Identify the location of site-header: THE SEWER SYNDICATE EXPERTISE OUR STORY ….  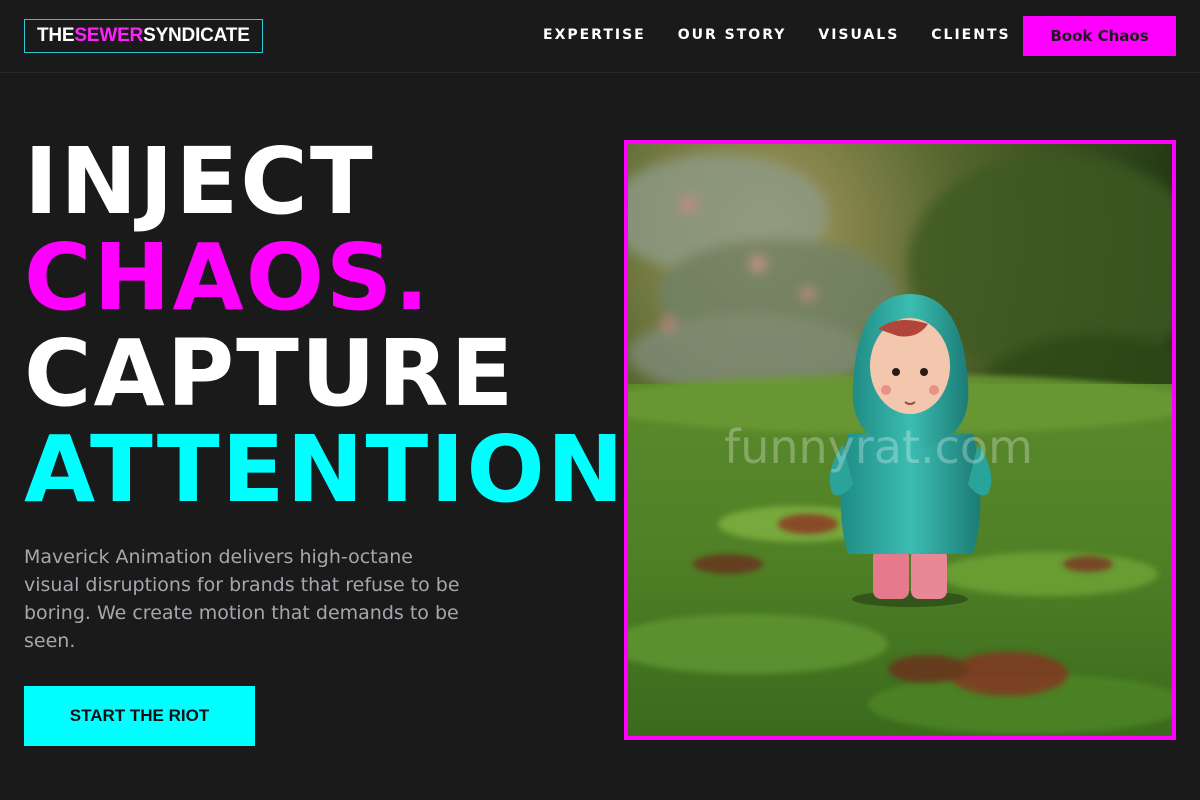
(600, 36).